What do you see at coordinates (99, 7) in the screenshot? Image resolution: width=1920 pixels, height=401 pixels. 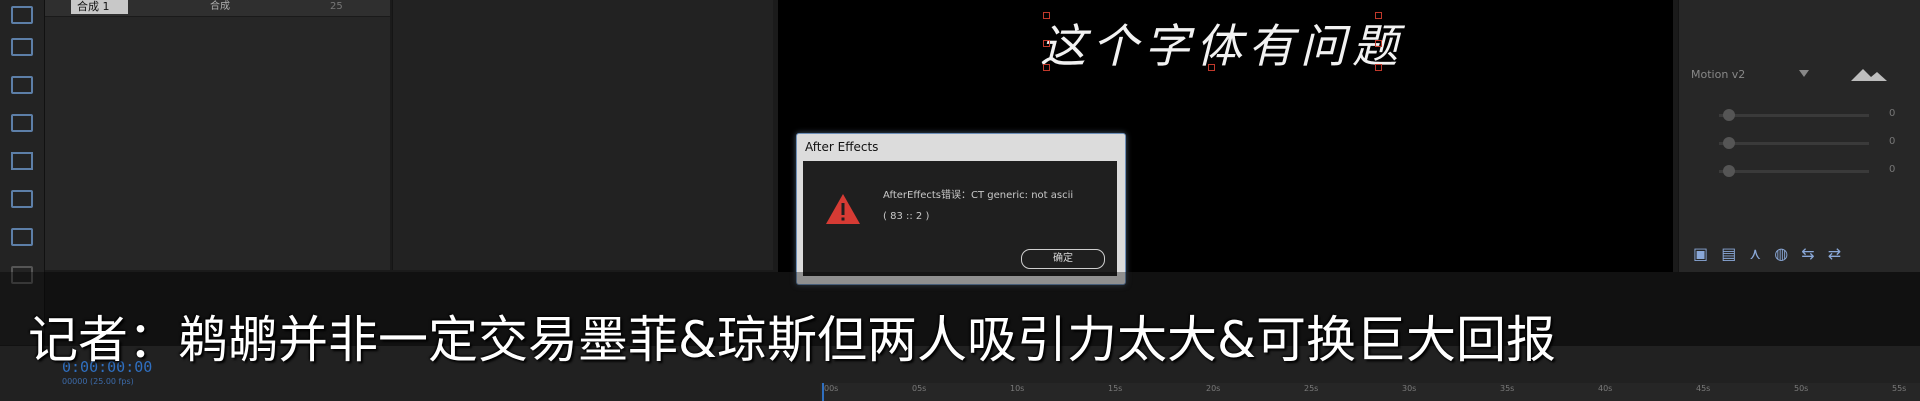 I see `comp-name: 合成 1` at bounding box center [99, 7].